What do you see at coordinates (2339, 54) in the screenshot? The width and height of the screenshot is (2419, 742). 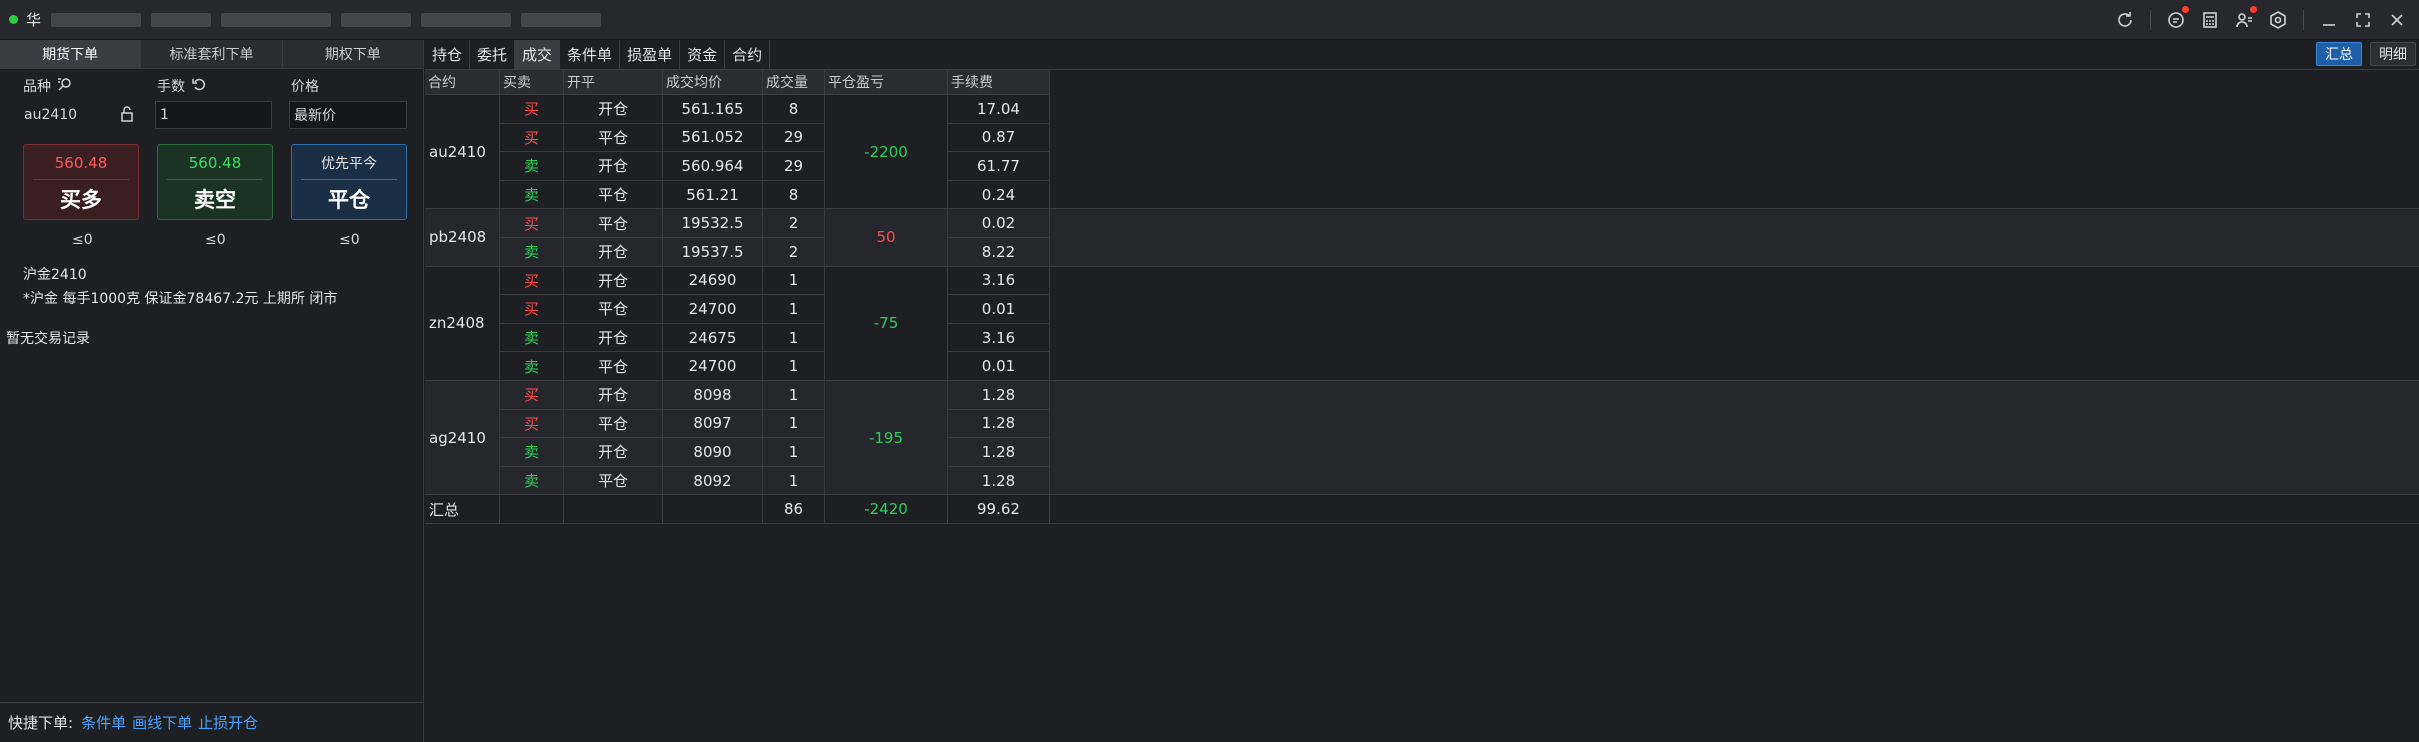 I see `summary-button: 汇总` at bounding box center [2339, 54].